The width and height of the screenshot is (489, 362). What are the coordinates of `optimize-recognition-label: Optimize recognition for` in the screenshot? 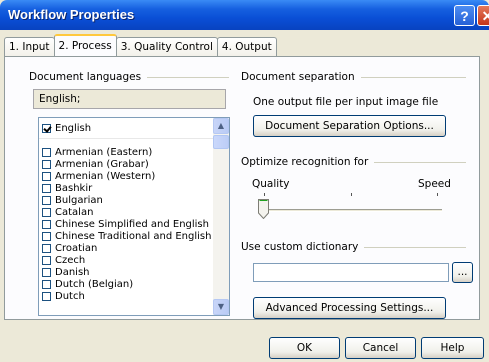 It's located at (305, 162).